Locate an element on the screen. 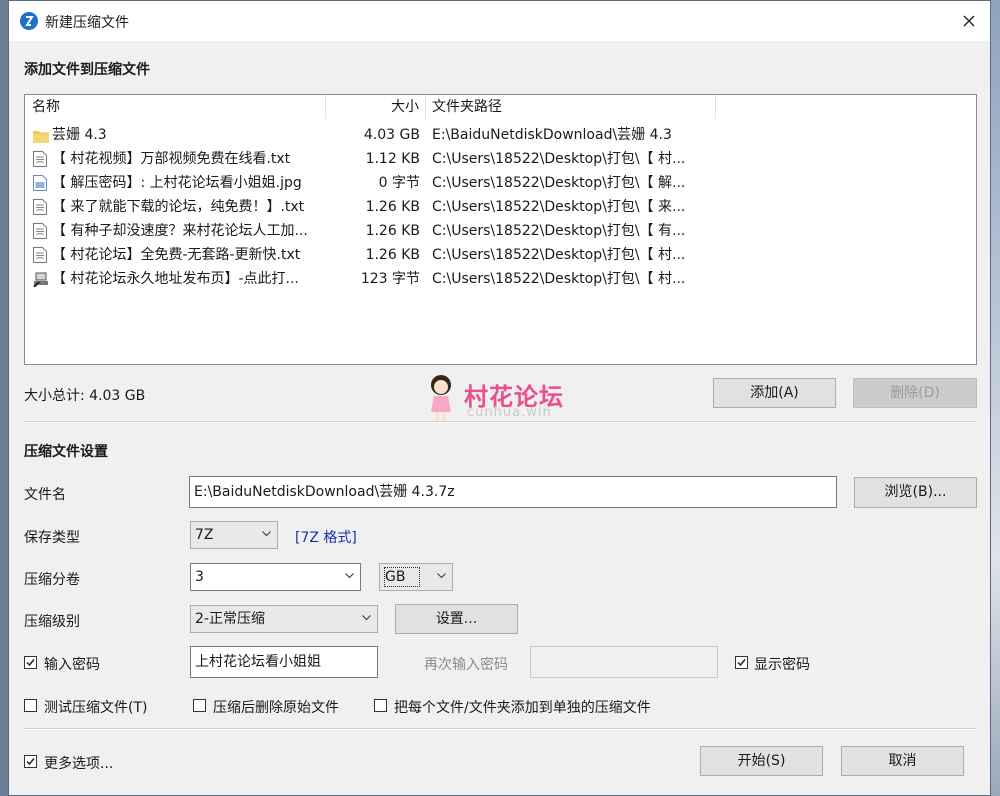 The width and height of the screenshot is (1000, 796). reenter-password-label: 再次输入密码 is located at coordinates (466, 665).